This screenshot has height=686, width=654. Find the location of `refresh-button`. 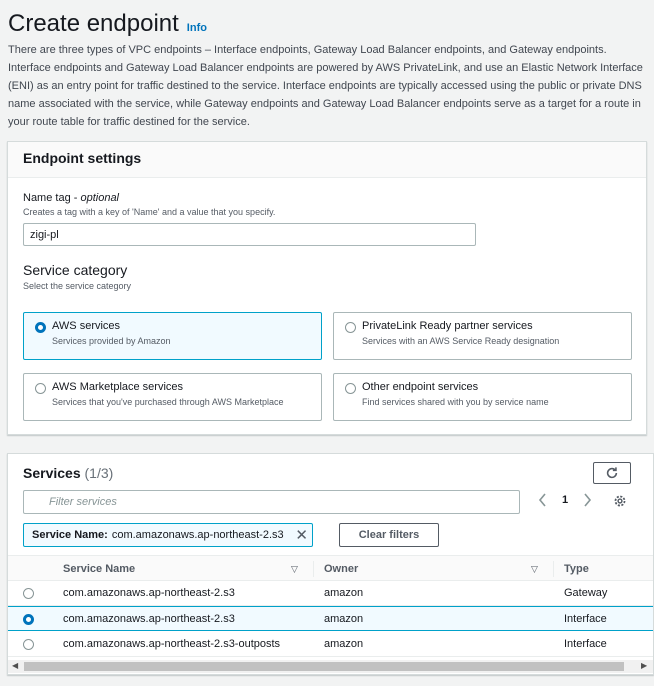

refresh-button is located at coordinates (612, 473).